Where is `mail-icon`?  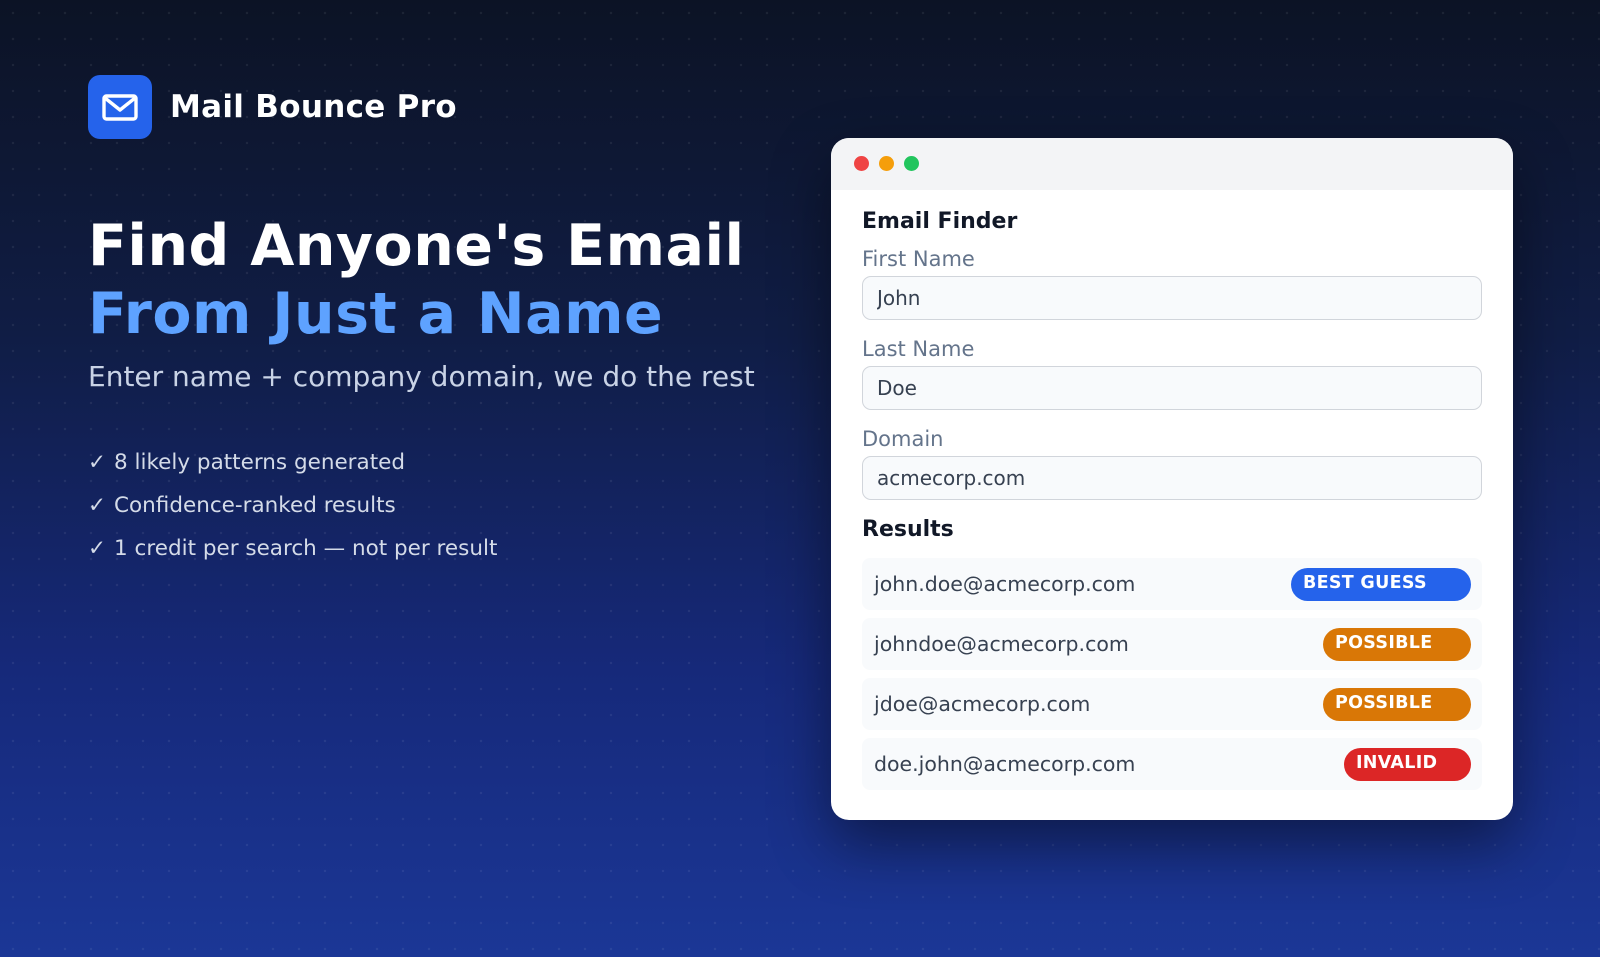 mail-icon is located at coordinates (120, 107).